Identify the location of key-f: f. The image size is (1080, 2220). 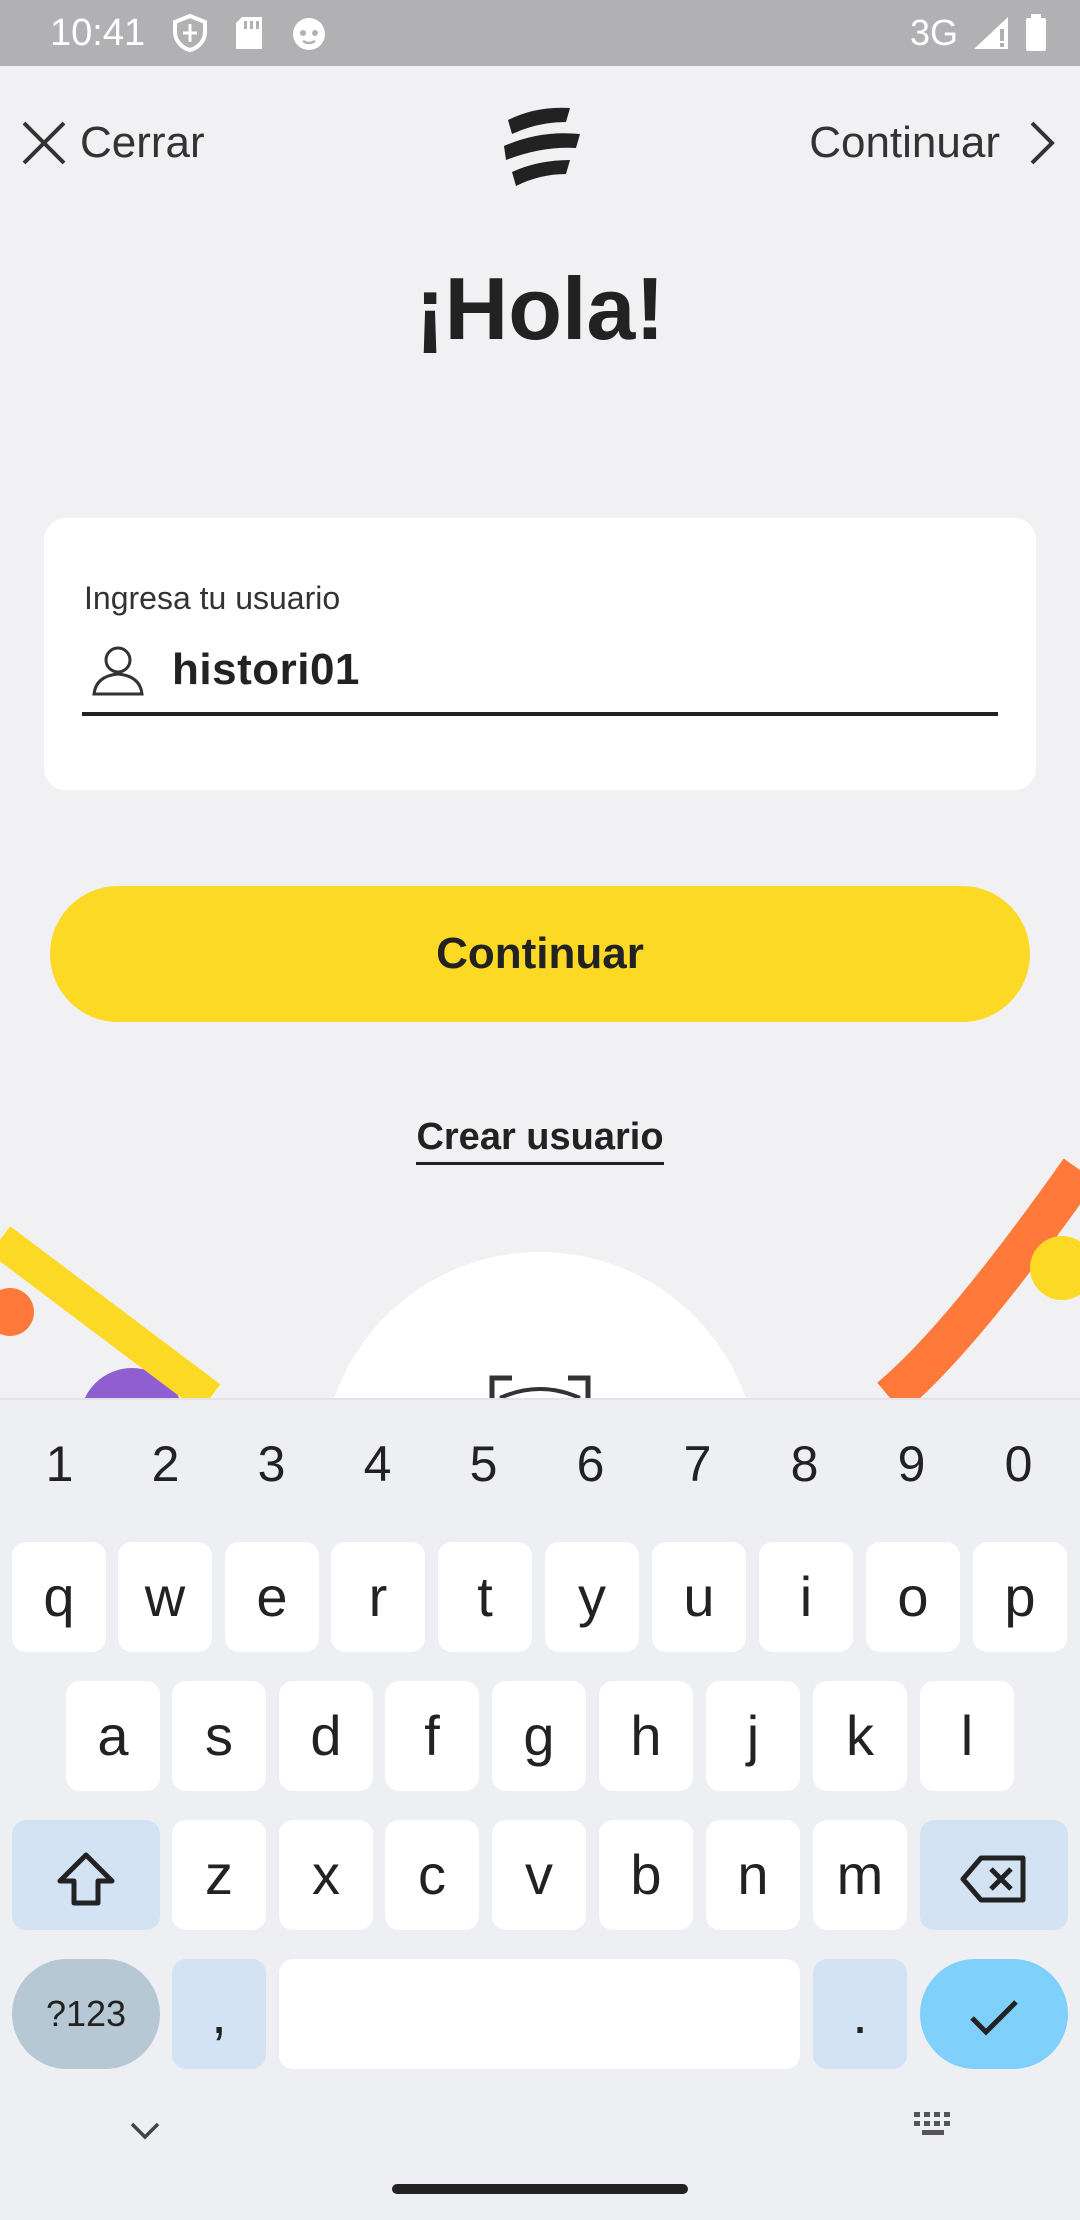
(432, 1736).